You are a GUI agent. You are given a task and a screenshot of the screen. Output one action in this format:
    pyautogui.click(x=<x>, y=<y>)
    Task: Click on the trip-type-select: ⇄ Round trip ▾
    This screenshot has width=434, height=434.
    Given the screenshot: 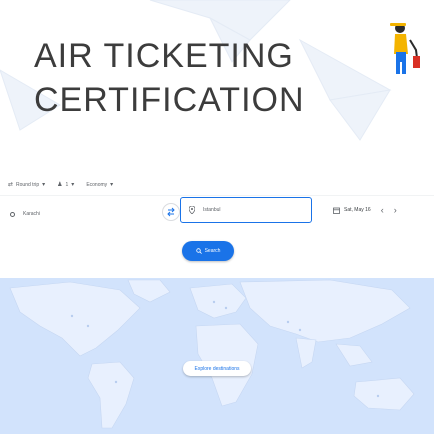 What is the action you would take?
    pyautogui.click(x=27, y=185)
    